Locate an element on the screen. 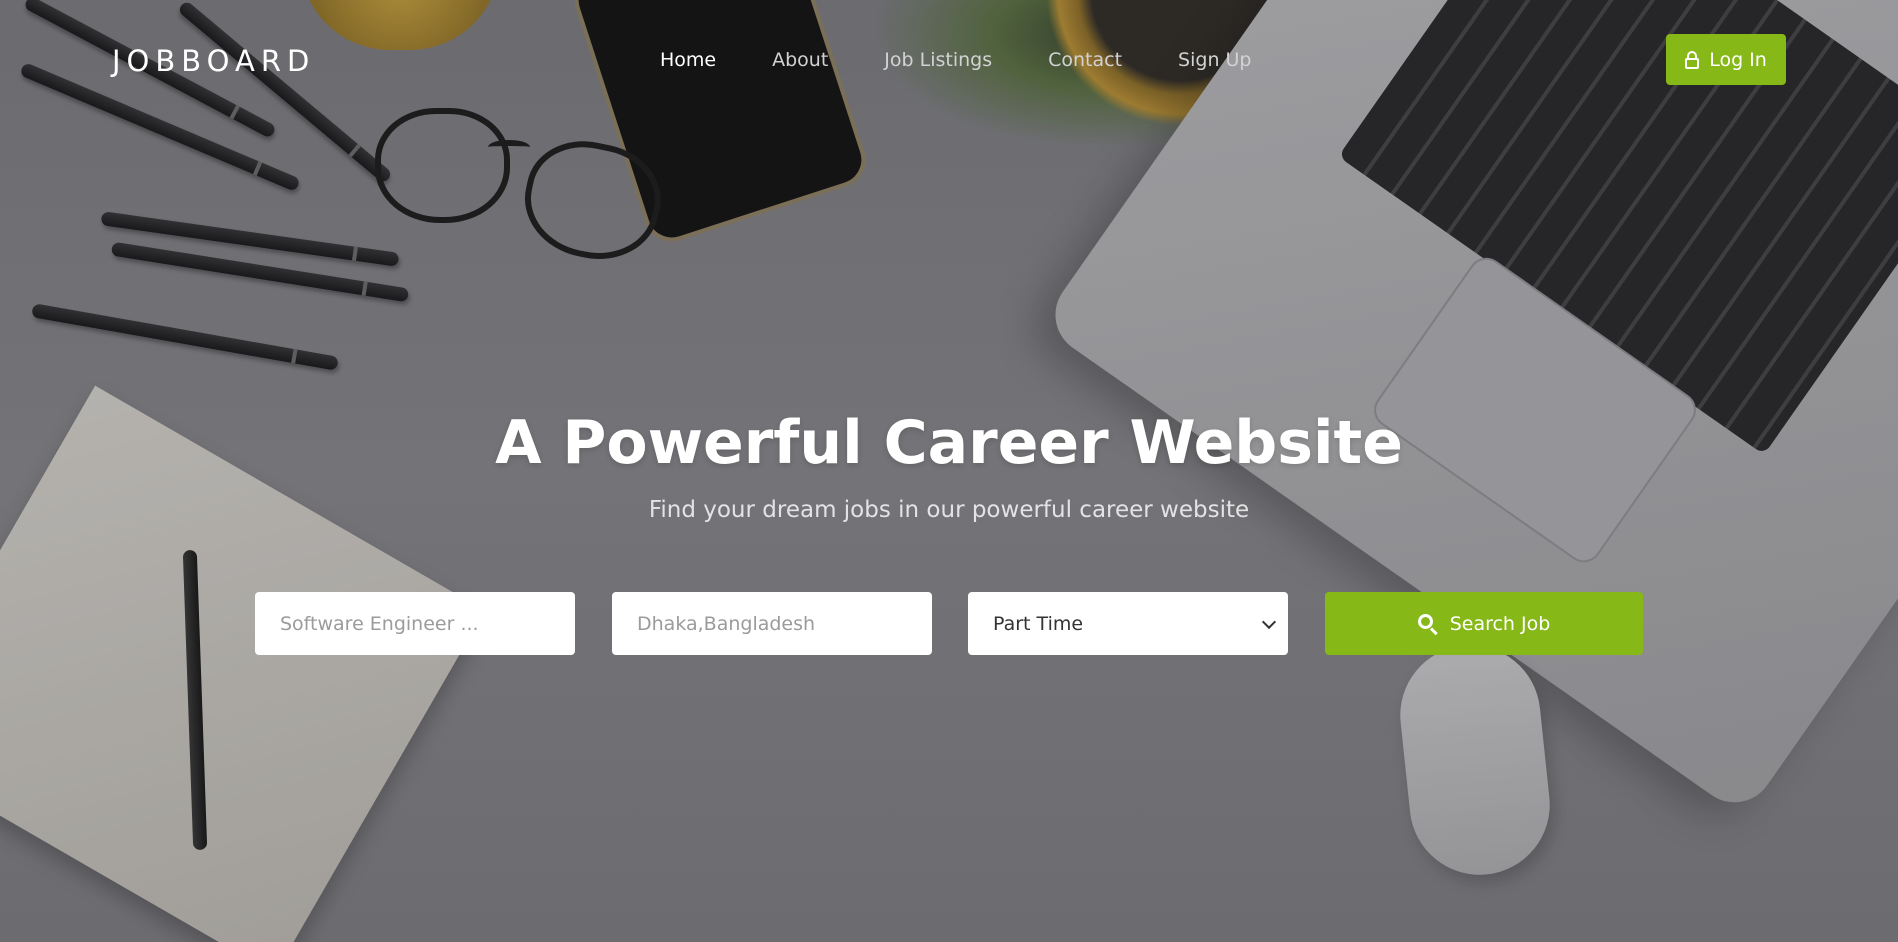  brand-logo: JOBBOARD is located at coordinates (213, 61).